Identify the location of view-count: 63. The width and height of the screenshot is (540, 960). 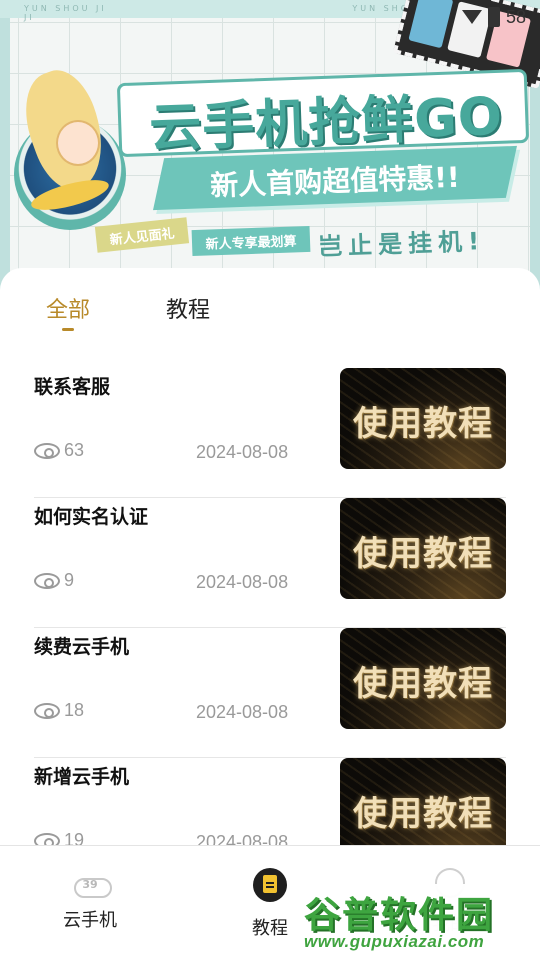
(59, 450).